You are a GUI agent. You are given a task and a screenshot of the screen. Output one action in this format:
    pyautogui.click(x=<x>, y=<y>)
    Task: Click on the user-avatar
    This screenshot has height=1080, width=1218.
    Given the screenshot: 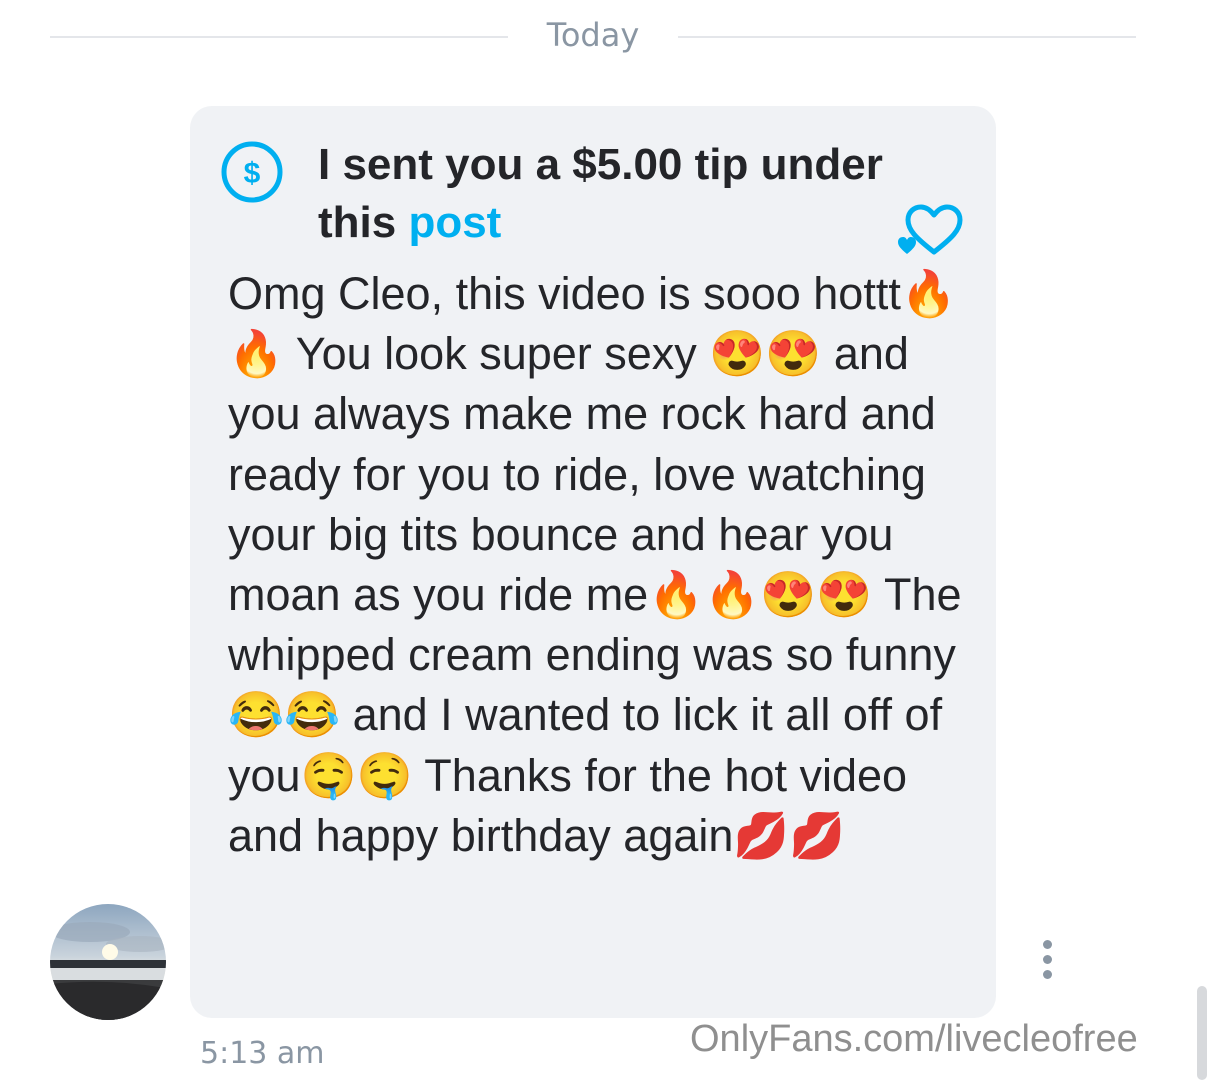 What is the action you would take?
    pyautogui.click(x=108, y=962)
    